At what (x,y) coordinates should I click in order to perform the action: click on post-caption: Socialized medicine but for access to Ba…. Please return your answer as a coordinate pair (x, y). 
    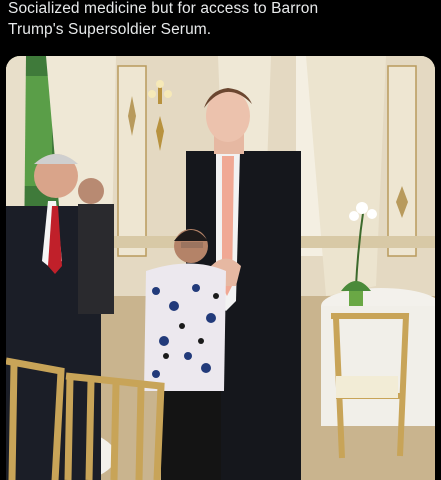
    Looking at the image, I should click on (222, 20).